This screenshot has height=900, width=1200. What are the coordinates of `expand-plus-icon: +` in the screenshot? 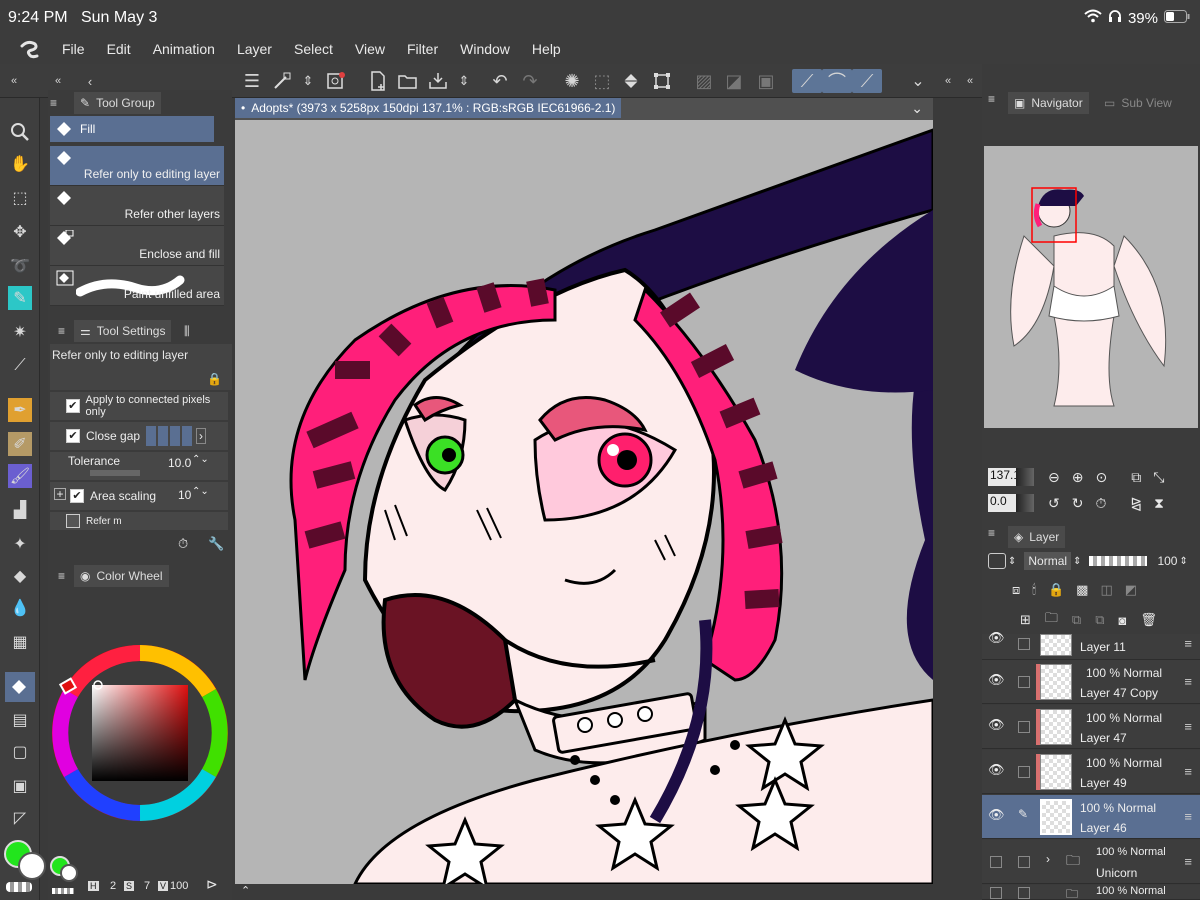 It's located at (60, 494).